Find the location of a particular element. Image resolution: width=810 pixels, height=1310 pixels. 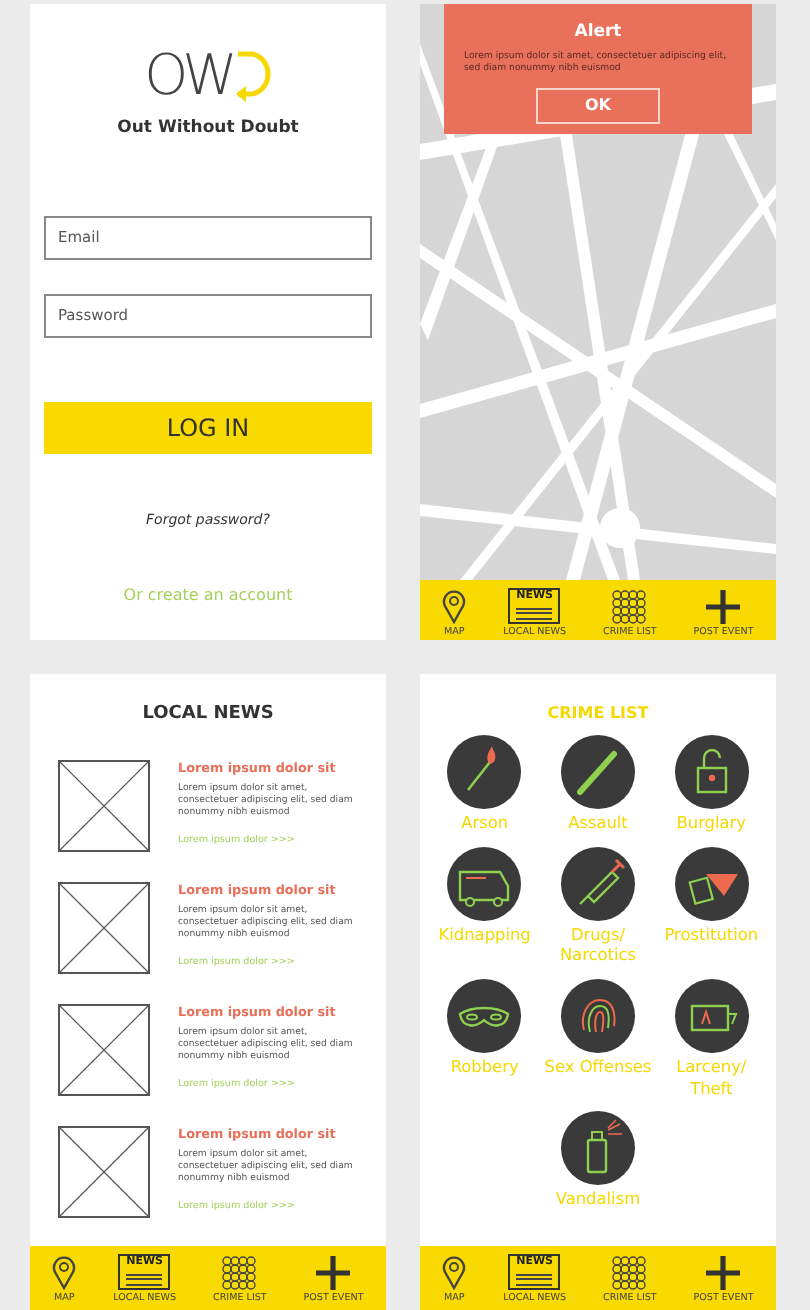

alert-title: Alert is located at coordinates (598, 33).